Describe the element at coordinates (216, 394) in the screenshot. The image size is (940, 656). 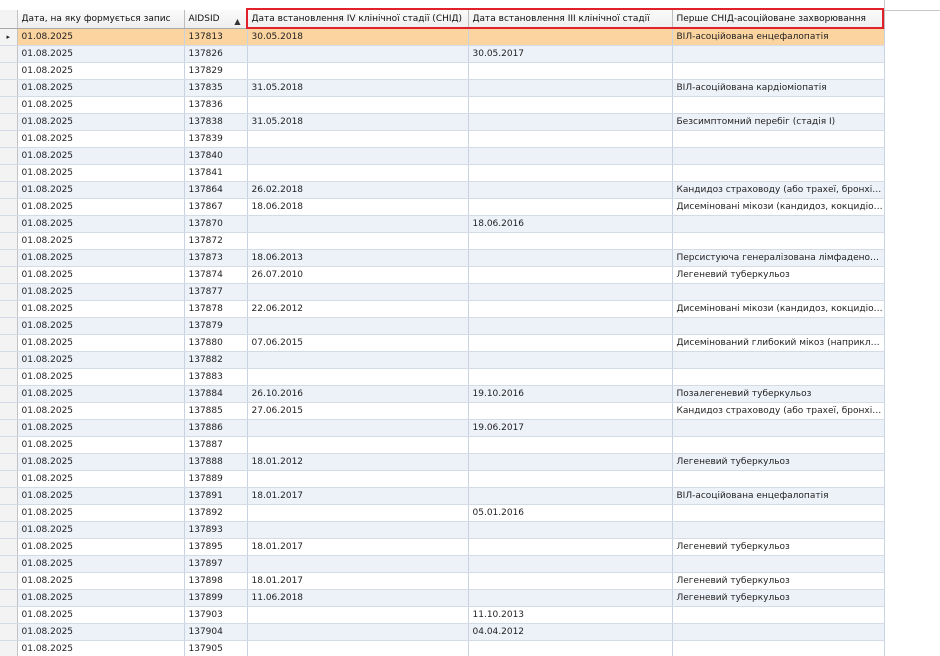
I see `cell-aidsid: 137884` at that location.